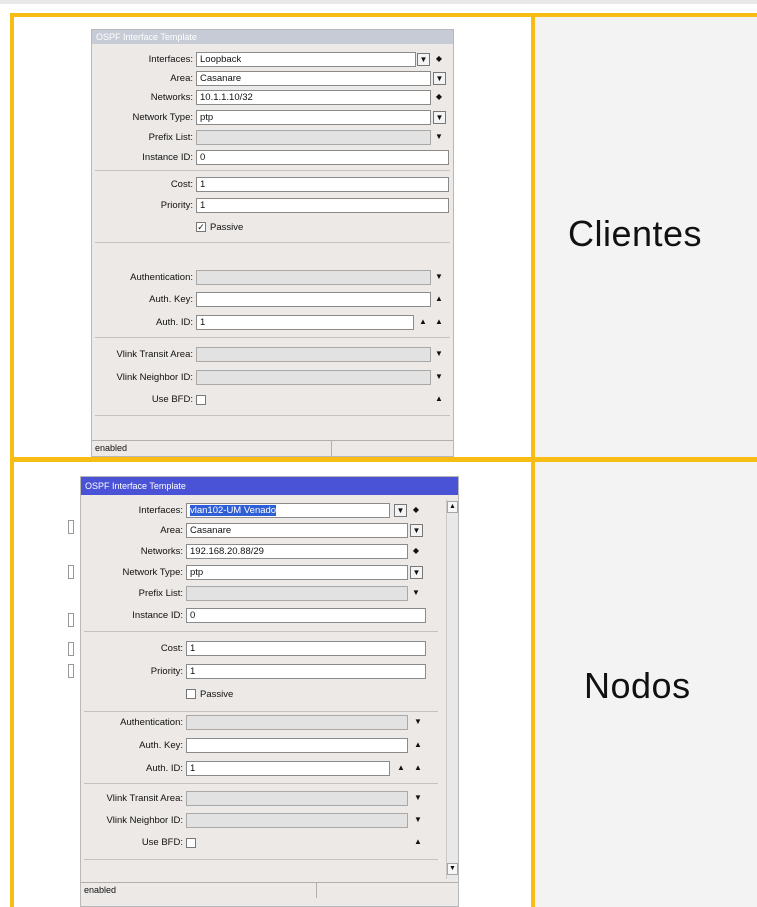  I want to click on auth-id-row: Auth. ID: 1 ▲ ▲, so click(269, 769).